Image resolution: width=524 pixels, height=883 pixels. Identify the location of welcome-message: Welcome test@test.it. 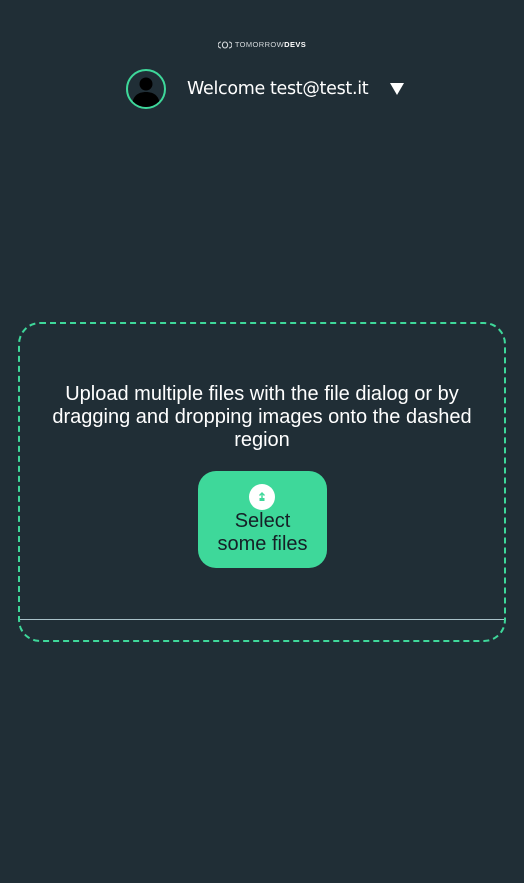
(278, 89).